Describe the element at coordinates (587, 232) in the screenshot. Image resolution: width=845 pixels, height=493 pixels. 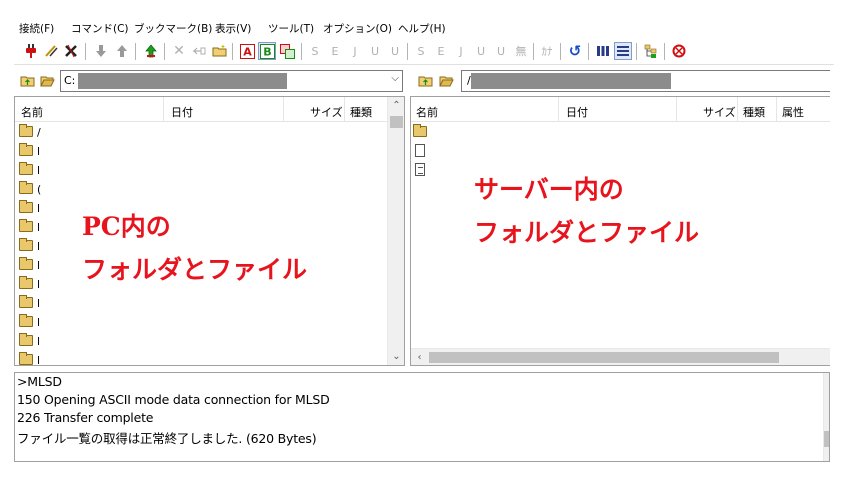
I see `remote-overlay-line2: フォルダとファイル` at that location.